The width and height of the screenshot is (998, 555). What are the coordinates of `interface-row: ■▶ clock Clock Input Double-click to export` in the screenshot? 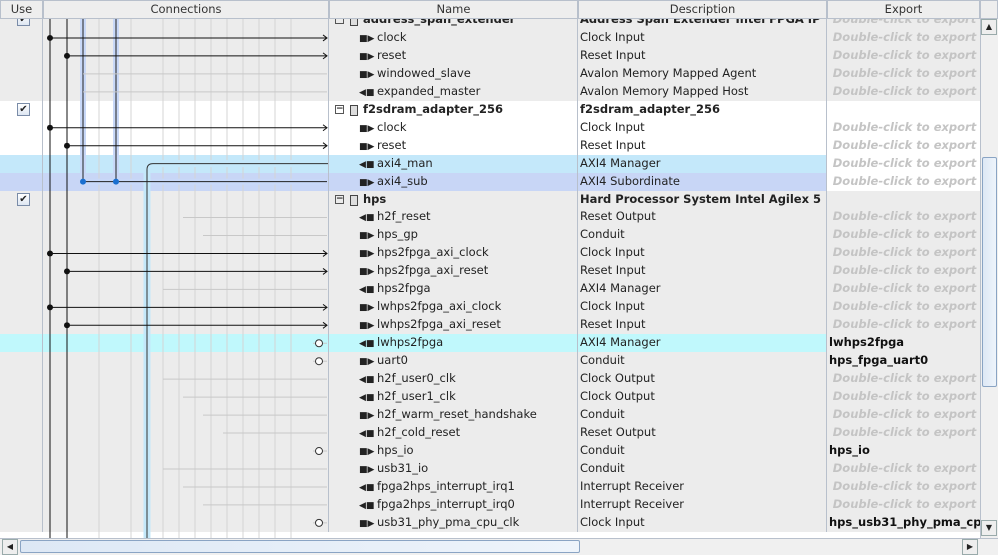 It's located at (490, 127).